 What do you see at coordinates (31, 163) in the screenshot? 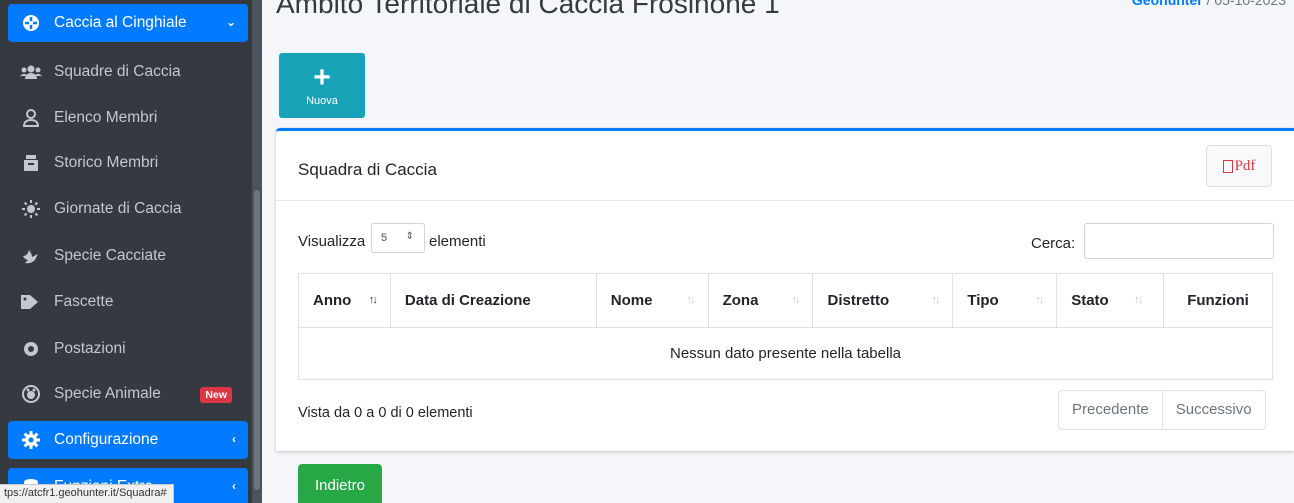
I see `archive-icon` at bounding box center [31, 163].